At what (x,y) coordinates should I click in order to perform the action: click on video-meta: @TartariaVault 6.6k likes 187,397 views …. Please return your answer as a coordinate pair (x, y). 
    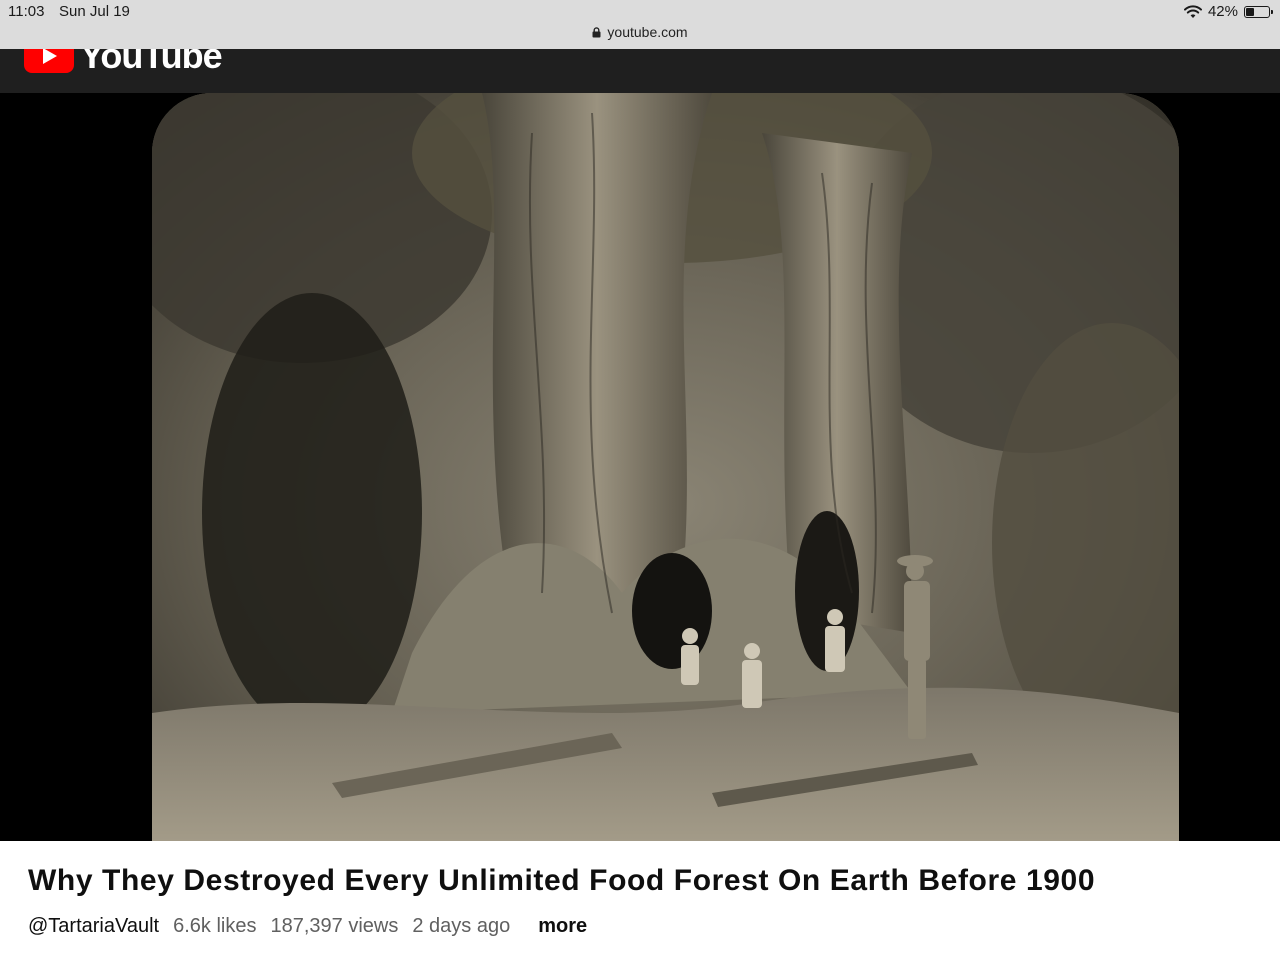
    Looking at the image, I should click on (307, 926).